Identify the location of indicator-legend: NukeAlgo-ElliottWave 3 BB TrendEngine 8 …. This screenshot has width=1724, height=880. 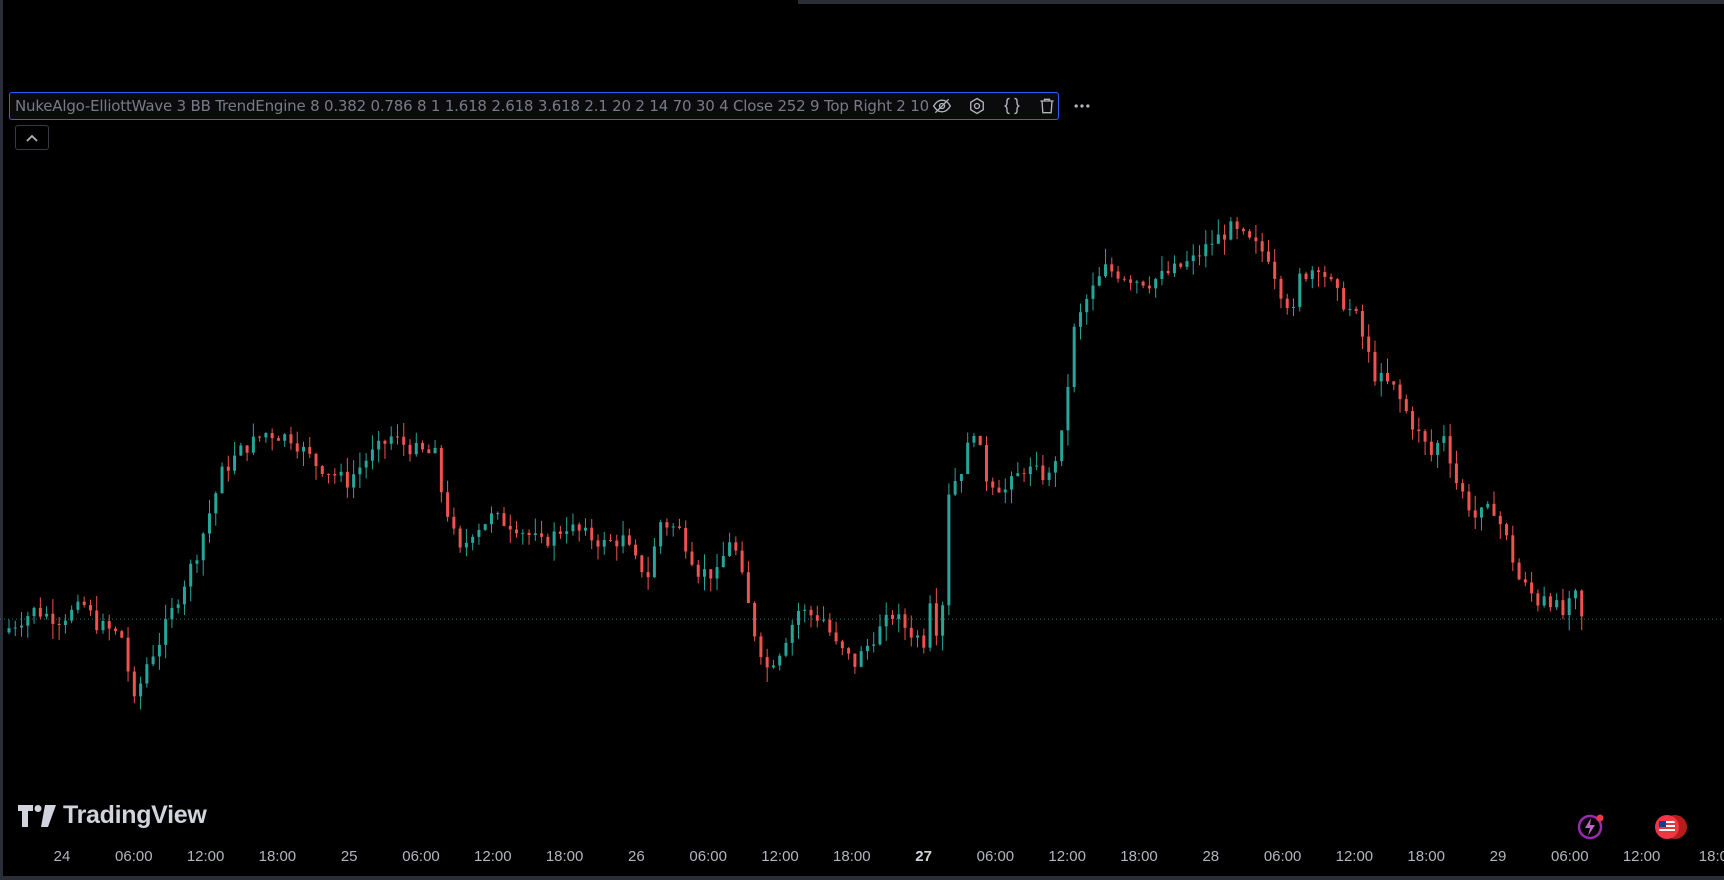
(549, 106).